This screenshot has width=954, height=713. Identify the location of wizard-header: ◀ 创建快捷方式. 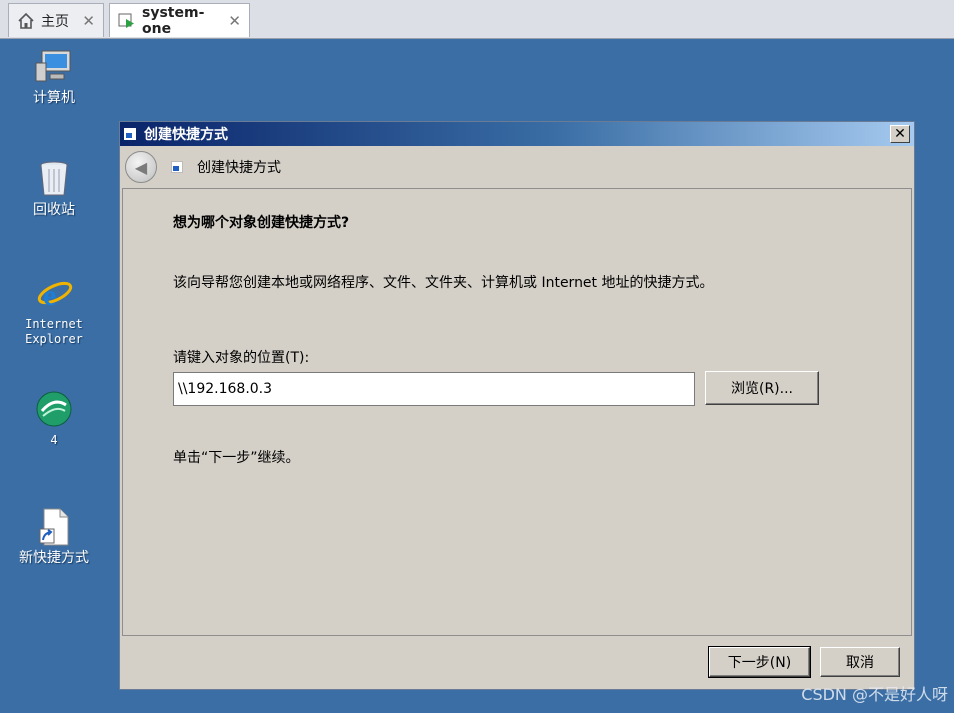
(517, 167).